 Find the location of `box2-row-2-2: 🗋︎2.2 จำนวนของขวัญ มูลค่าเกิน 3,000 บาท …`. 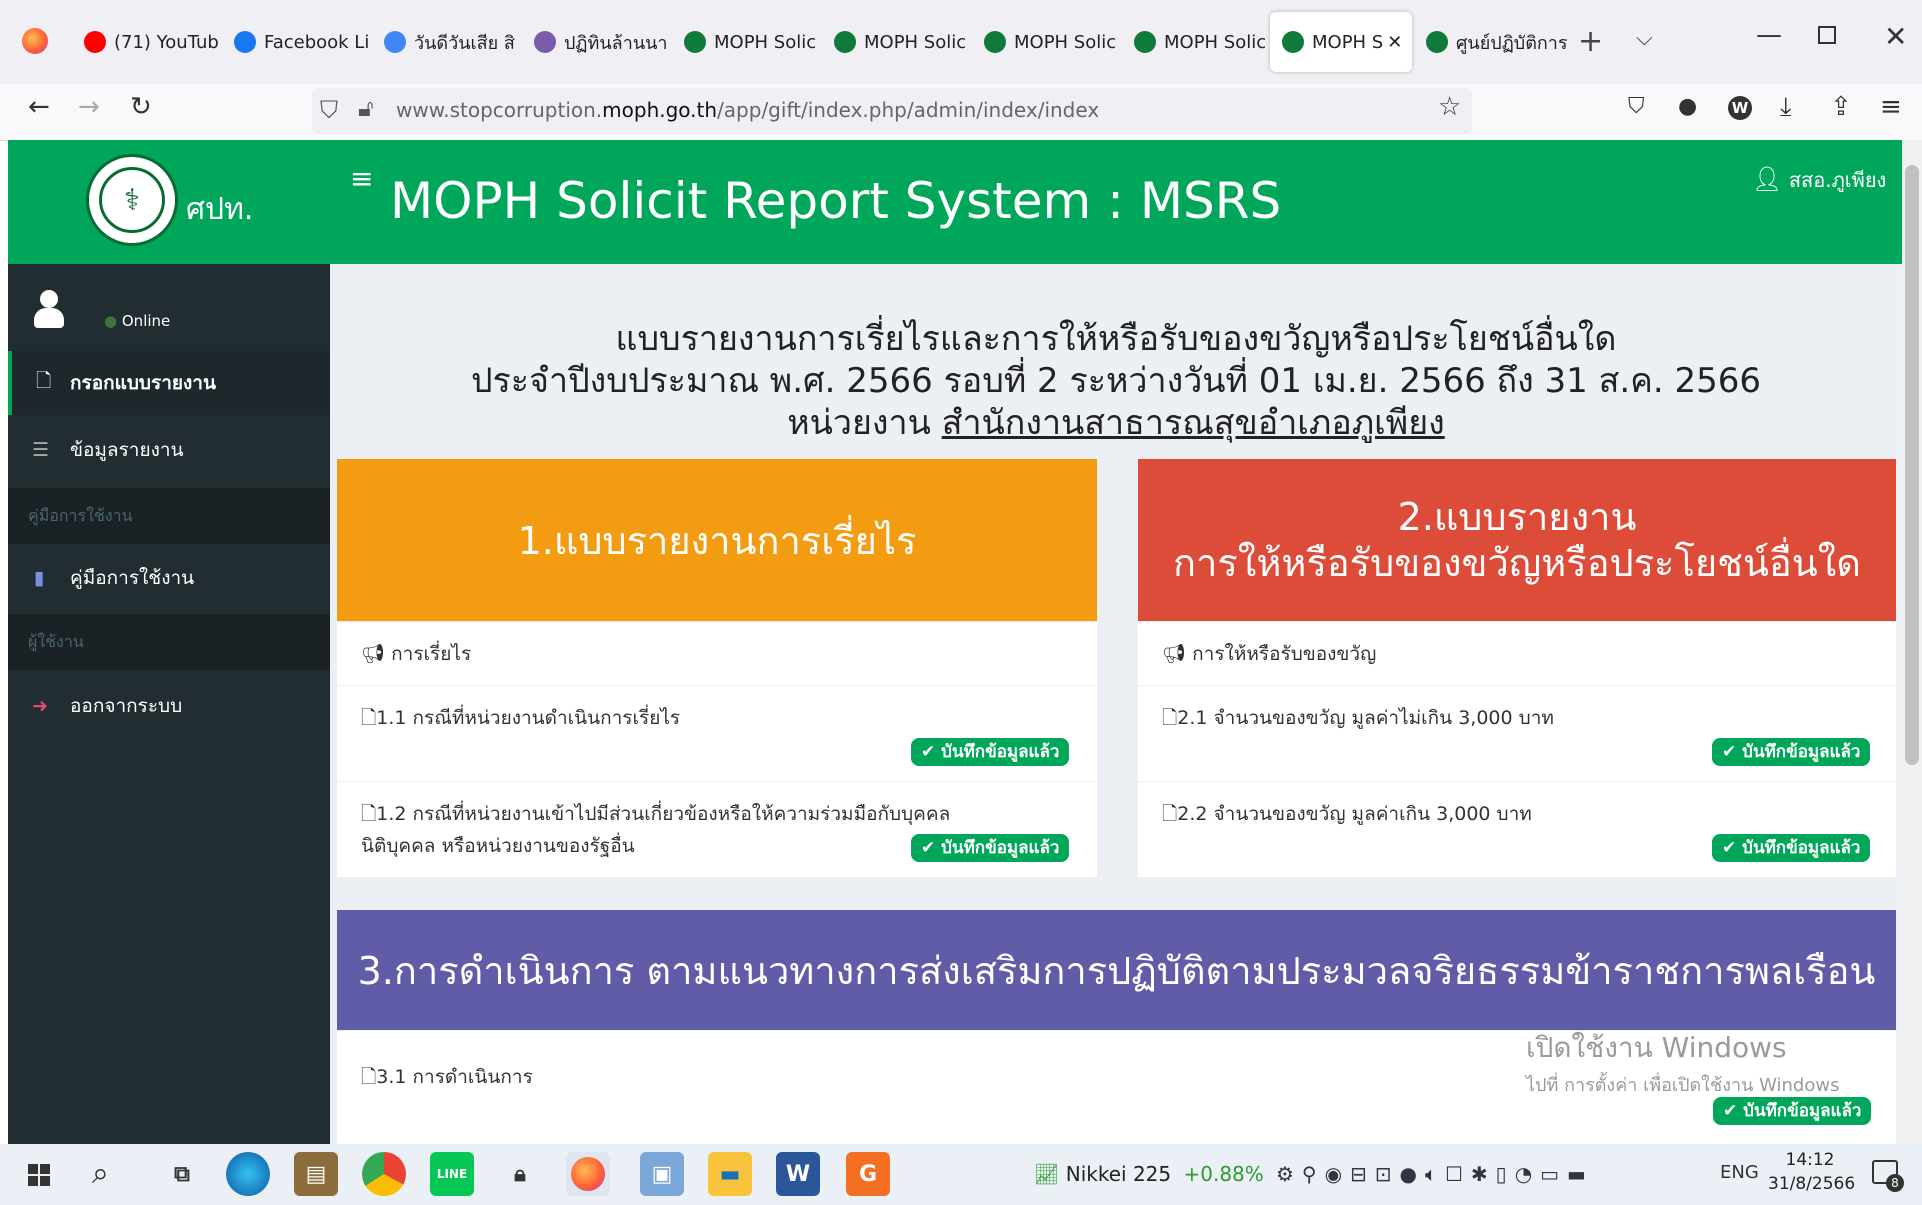

box2-row-2-2: 🗋︎2.2 จำนวนของขวัญ มูลค่าเกิน 3,000 บาท … is located at coordinates (1517, 829).